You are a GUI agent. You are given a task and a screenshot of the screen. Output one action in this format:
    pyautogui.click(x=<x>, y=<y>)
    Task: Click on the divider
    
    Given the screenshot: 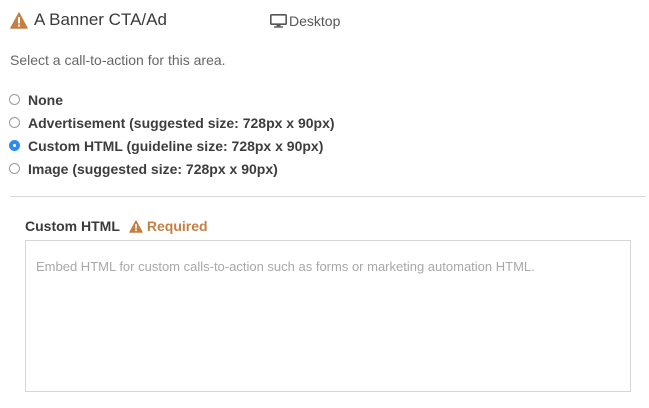 What is the action you would take?
    pyautogui.click(x=328, y=196)
    